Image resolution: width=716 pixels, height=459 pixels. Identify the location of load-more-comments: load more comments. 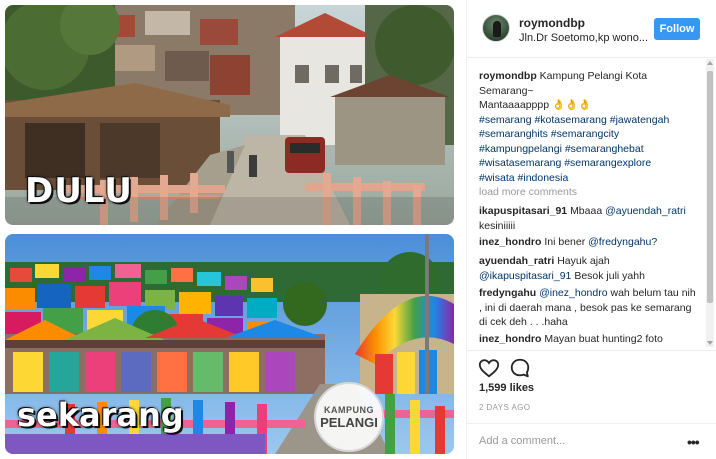
(528, 192).